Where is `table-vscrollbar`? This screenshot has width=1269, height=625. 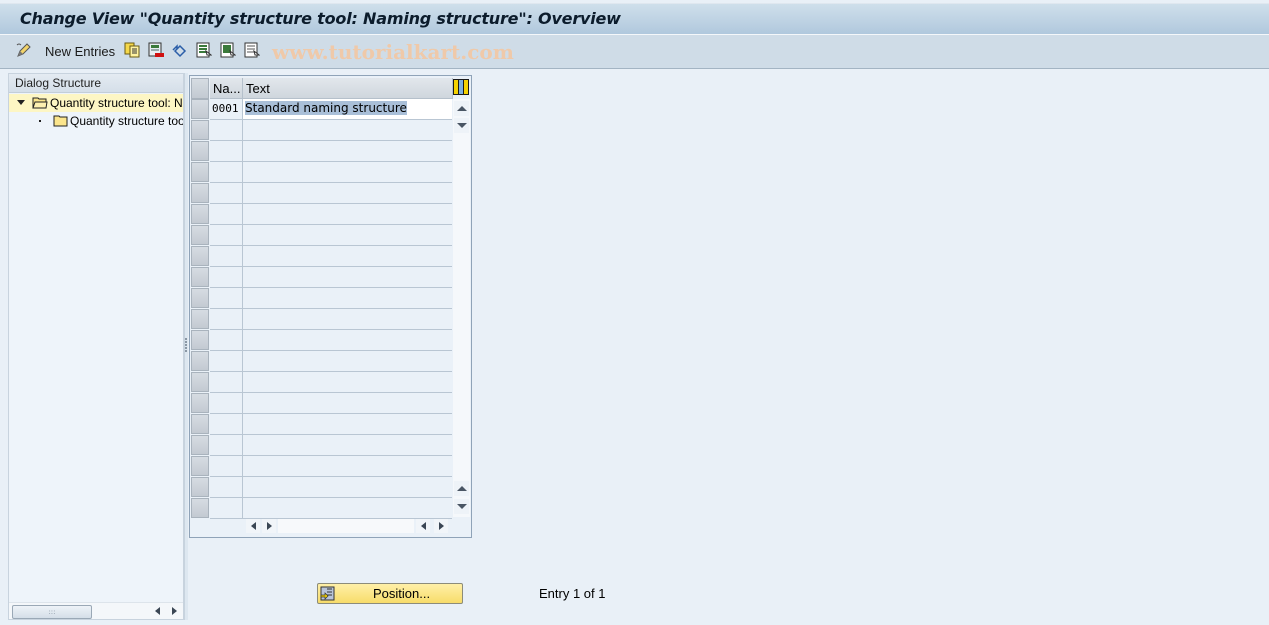 table-vscrollbar is located at coordinates (461, 308).